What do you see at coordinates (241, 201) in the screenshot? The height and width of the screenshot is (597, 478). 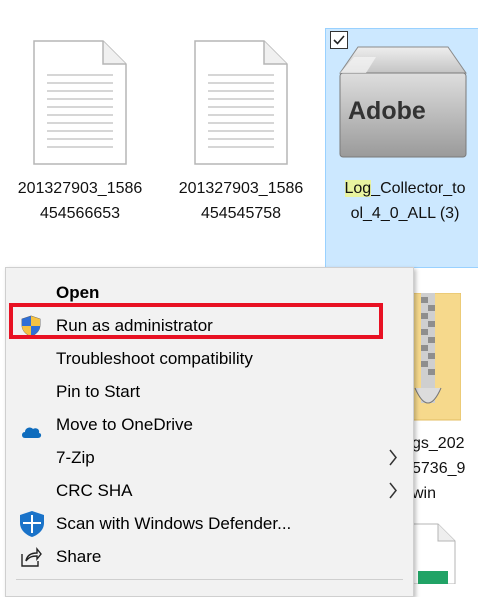 I see `file-item-2: 201327903_1586 454545758` at bounding box center [241, 201].